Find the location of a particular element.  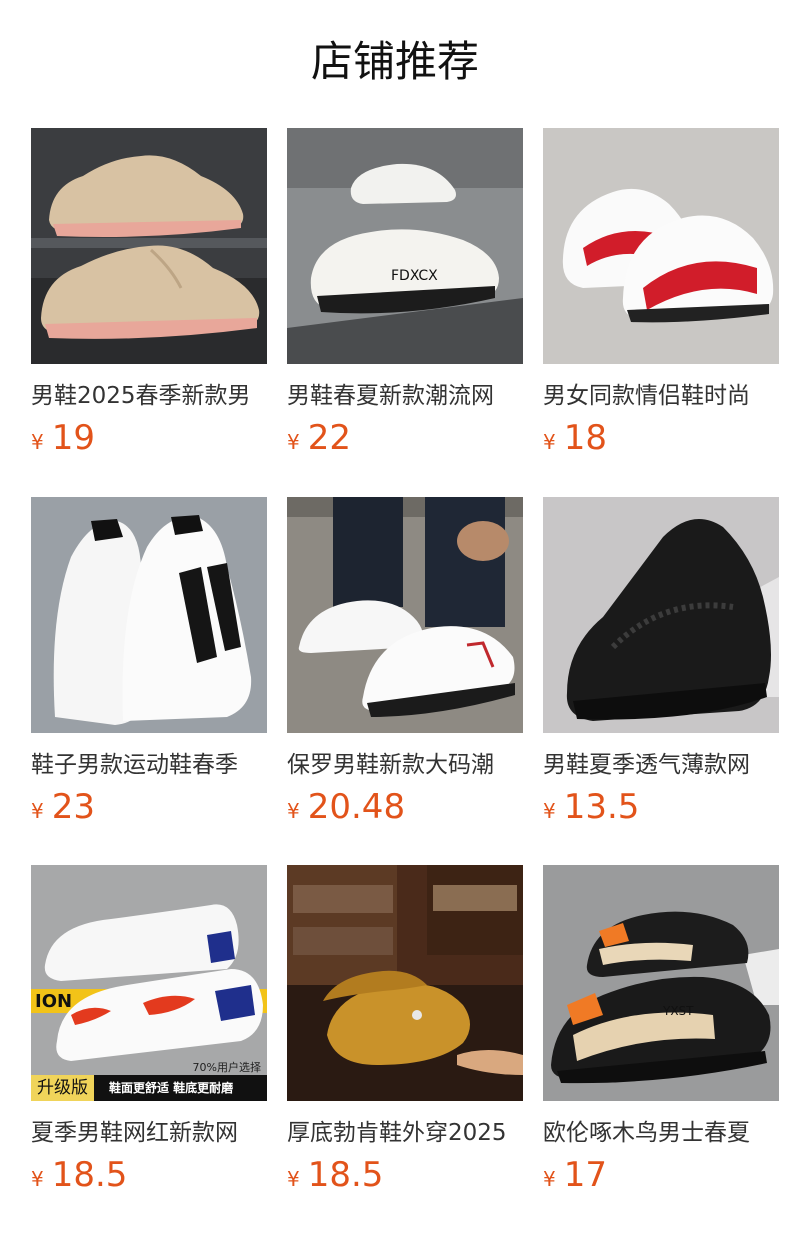

product-image: ION 70%用户选择 升级版 鞋面更舒适 鞋底更耐磨 is located at coordinates (149, 983).